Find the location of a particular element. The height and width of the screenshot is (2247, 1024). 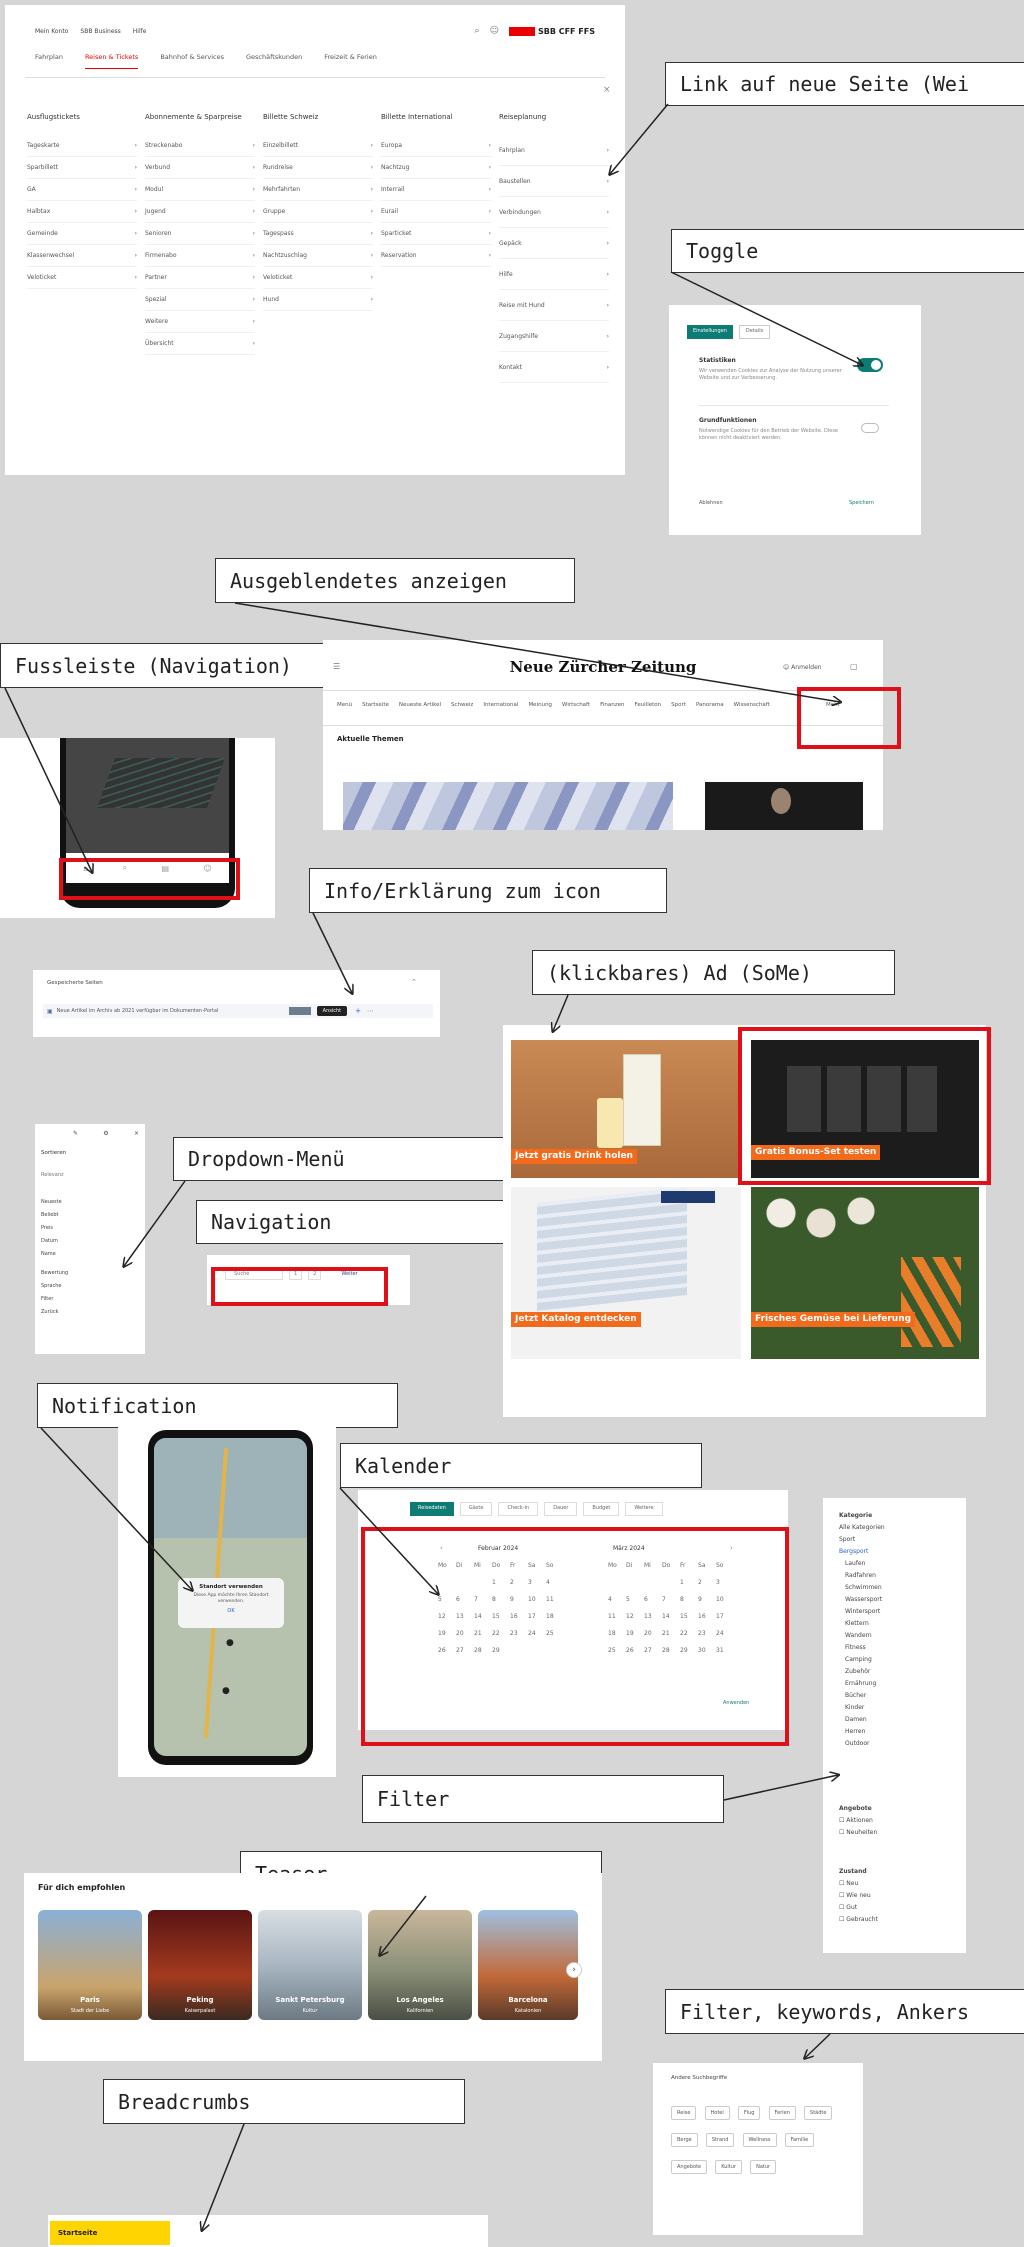

nzz-menu-icon: ☰ is located at coordinates (336, 666).